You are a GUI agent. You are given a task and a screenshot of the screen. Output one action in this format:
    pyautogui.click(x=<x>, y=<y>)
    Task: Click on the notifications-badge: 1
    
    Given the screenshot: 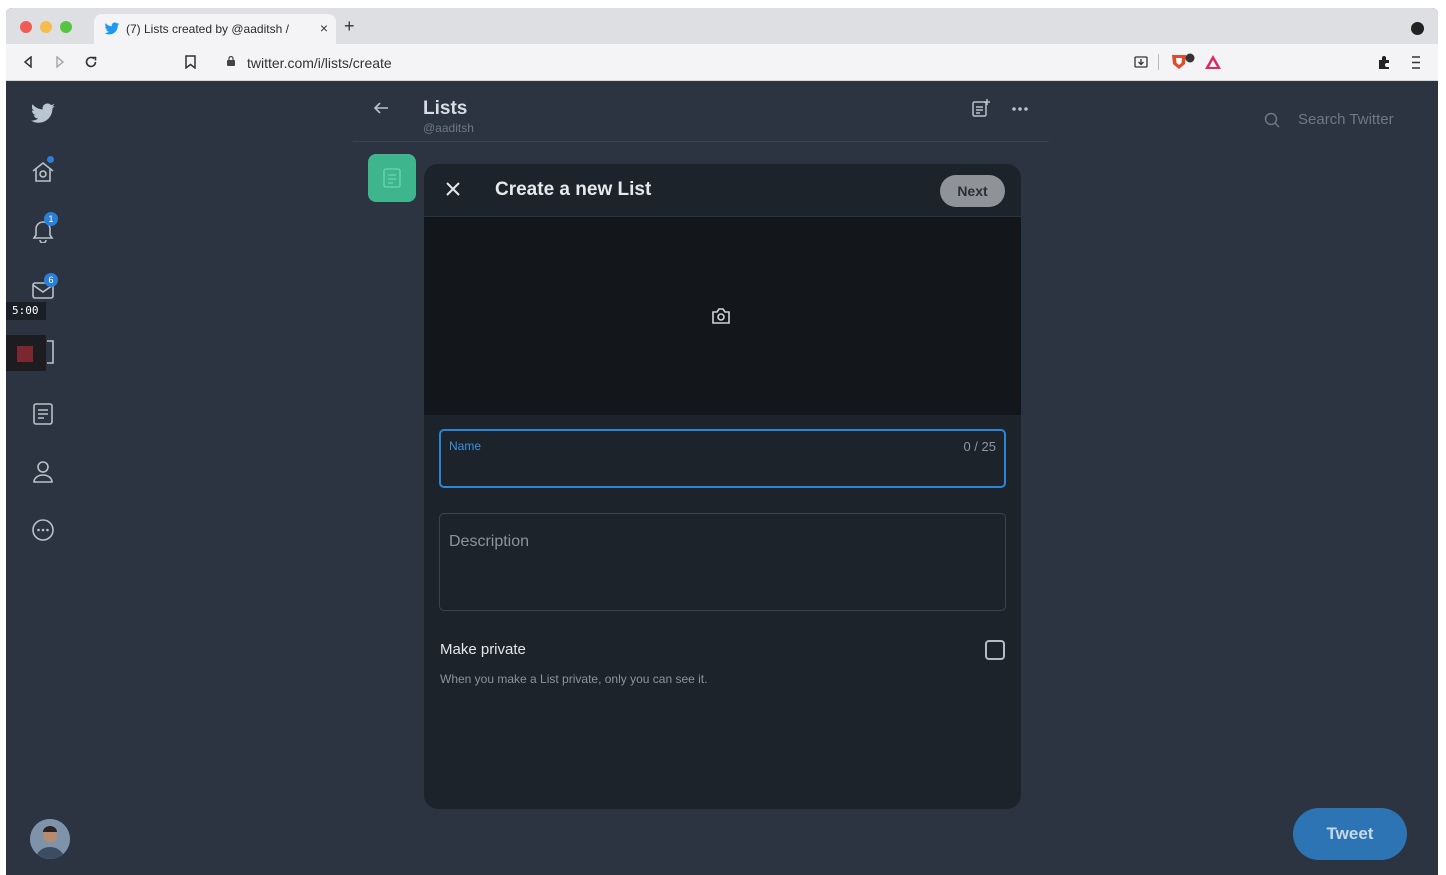 What is the action you would take?
    pyautogui.click(x=51, y=219)
    